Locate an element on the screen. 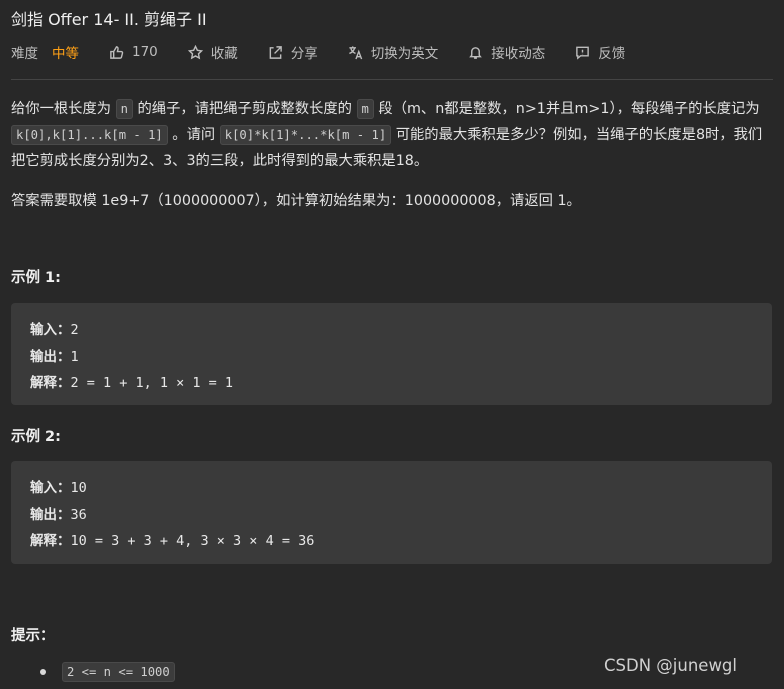 The width and height of the screenshot is (784, 689). feedback-button: 反馈 is located at coordinates (600, 52).